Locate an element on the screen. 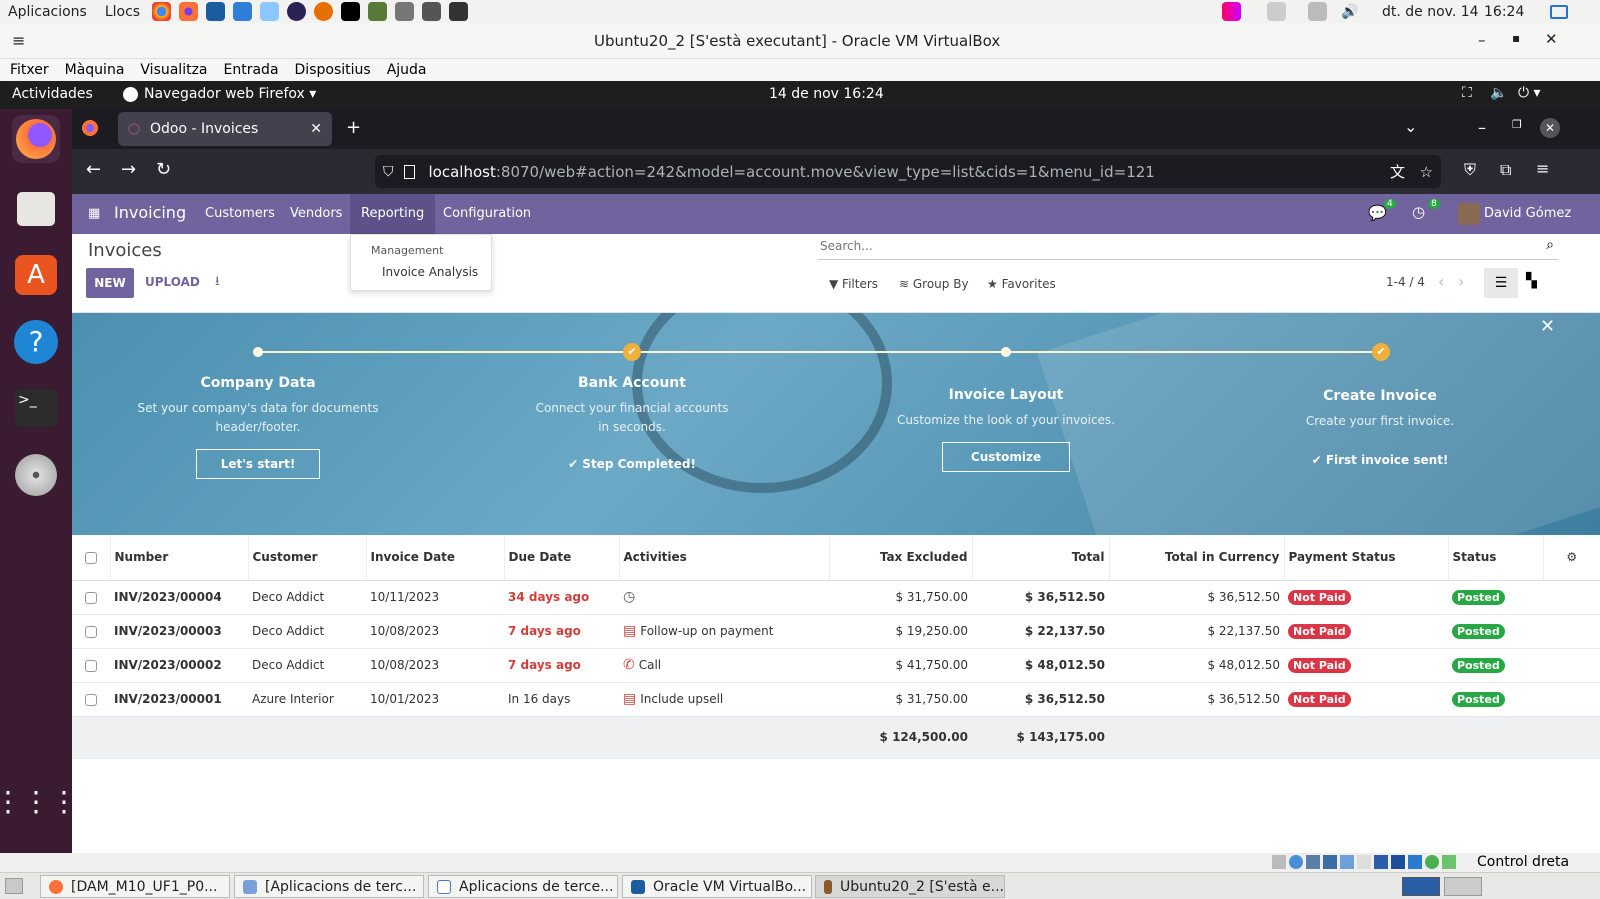  files-icon is located at coordinates (36, 209).